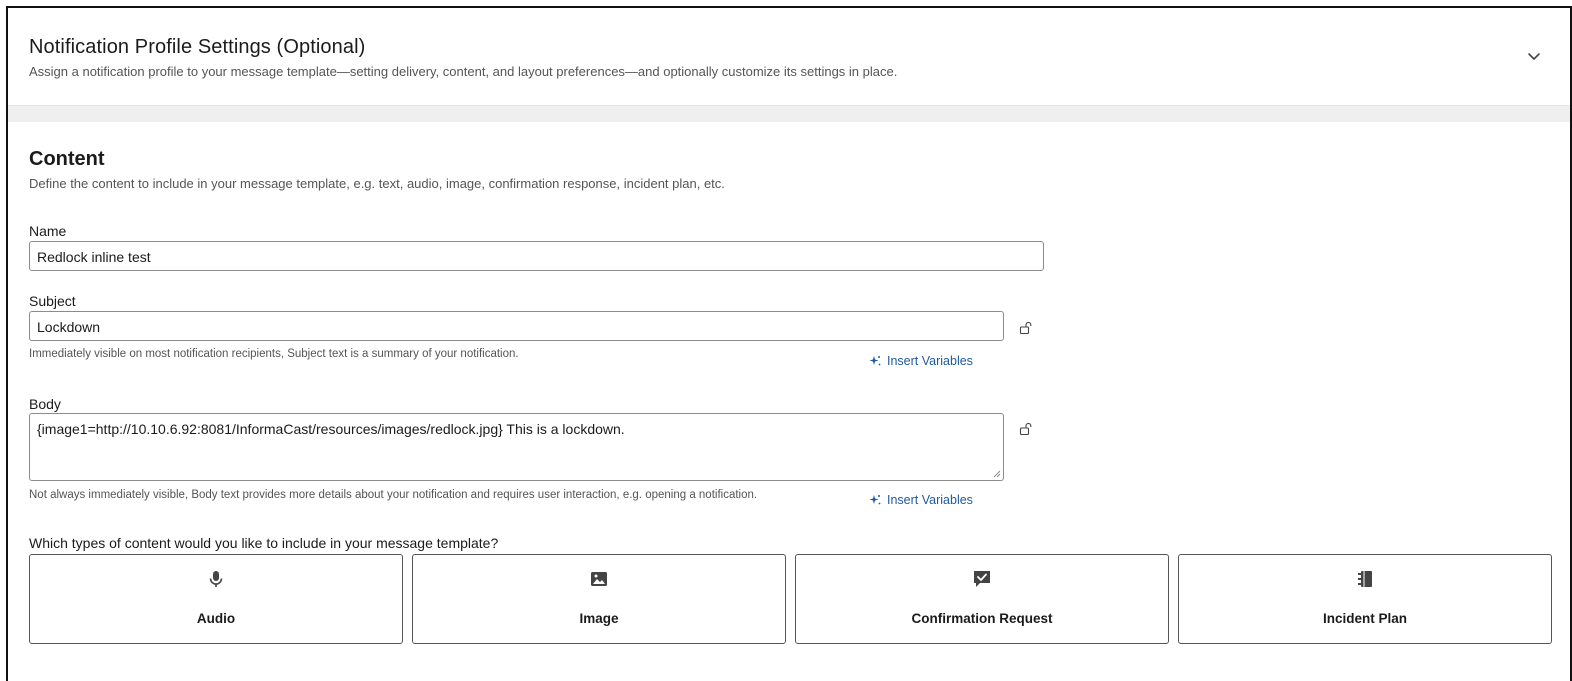  I want to click on body-insert-variables-label: Insert Variables, so click(930, 500).